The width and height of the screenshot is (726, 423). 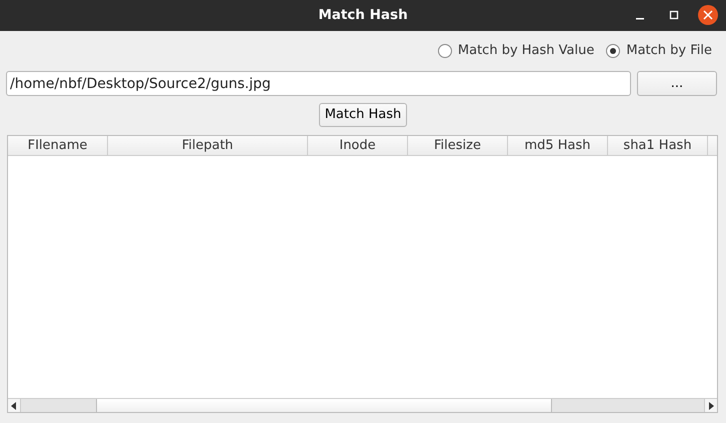 I want to click on file-path-field: /home/nbf/Desktop/Source2/guns.jpg, so click(x=318, y=83).